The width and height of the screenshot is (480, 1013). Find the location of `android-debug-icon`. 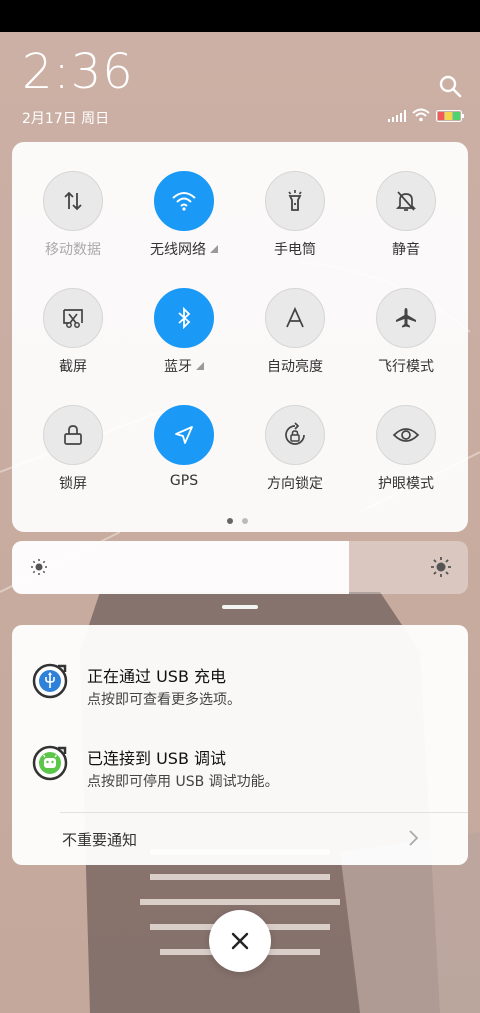

android-debug-icon is located at coordinates (50, 763).